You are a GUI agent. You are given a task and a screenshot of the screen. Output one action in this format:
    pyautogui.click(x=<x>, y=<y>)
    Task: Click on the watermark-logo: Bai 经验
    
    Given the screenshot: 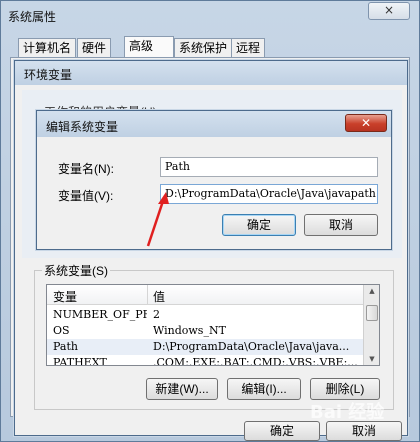 What is the action you would take?
    pyautogui.click(x=347, y=412)
    